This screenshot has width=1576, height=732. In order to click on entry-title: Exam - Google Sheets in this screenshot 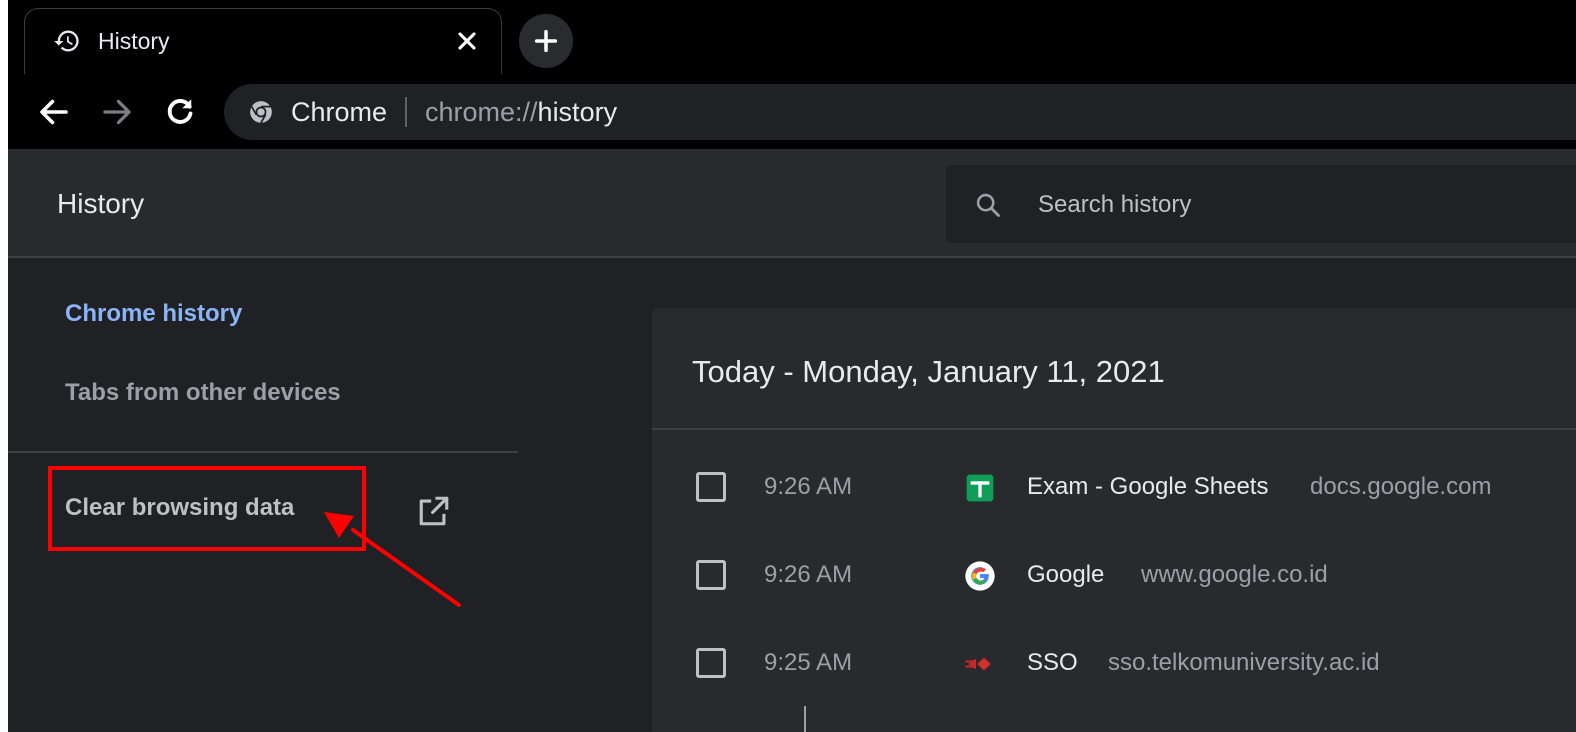, I will do `click(1147, 487)`.